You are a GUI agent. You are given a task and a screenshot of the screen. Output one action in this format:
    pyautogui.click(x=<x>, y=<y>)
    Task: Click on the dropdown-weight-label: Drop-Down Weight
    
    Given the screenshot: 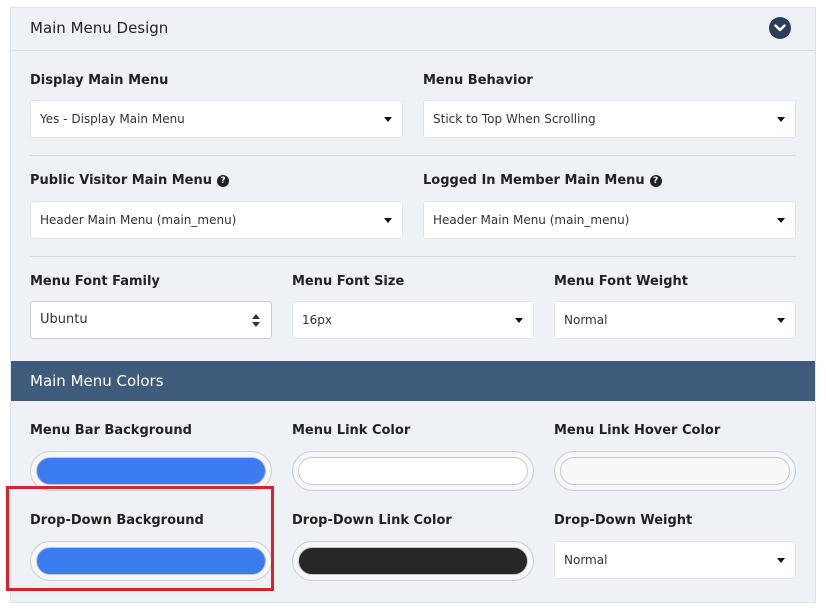 What is the action you would take?
    pyautogui.click(x=623, y=520)
    